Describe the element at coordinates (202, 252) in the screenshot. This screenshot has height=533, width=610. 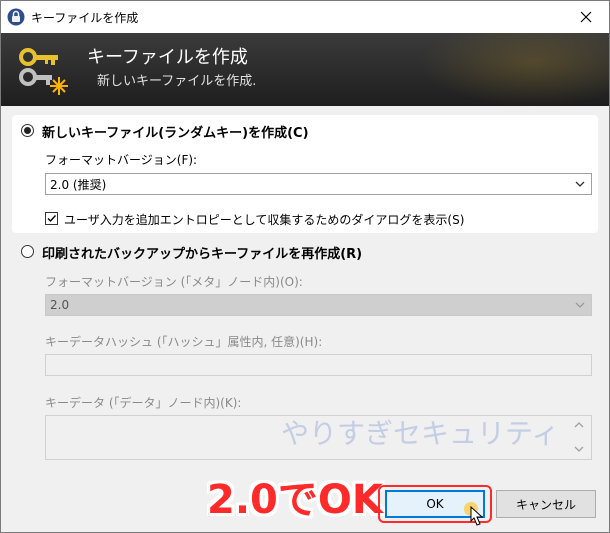
I see `recreate-label: 印刷されたバックアップからキーファイルを再作成(R)` at that location.